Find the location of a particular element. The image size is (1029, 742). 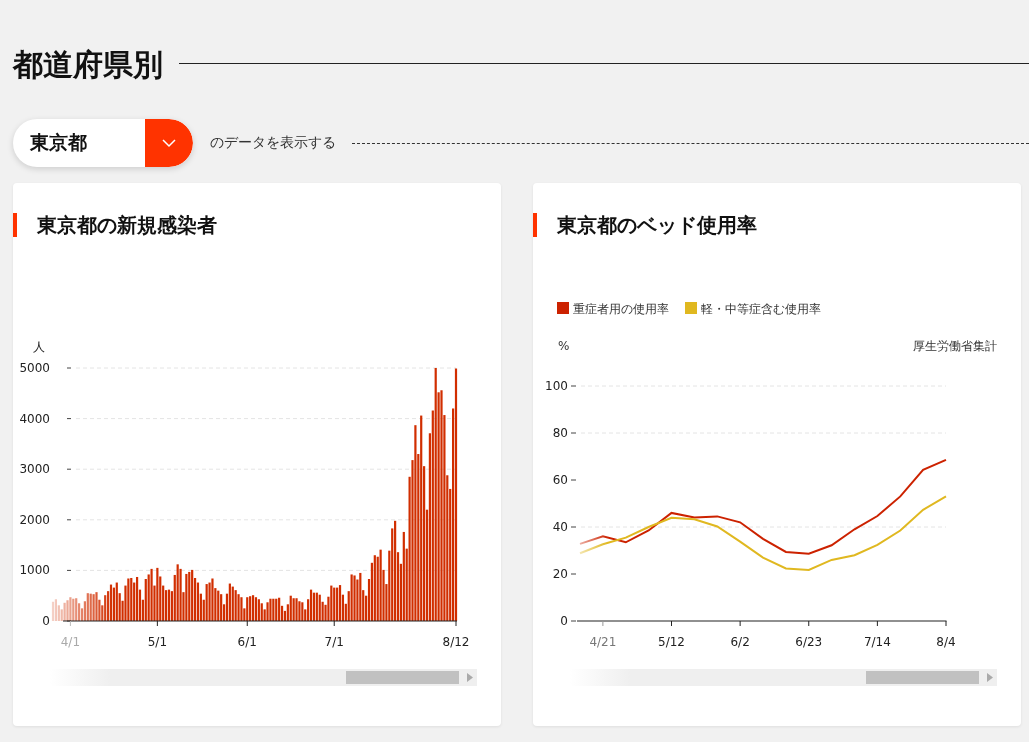

source-note: 厚生労働省集計 is located at coordinates (955, 346).